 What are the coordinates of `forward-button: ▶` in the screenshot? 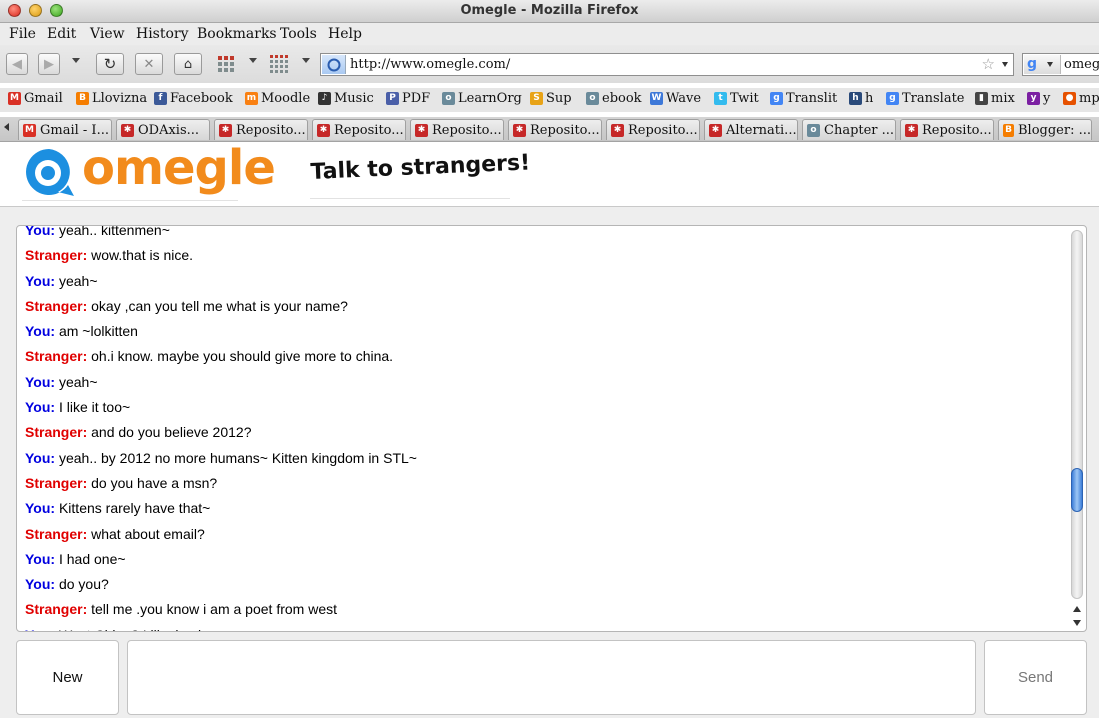 It's located at (49, 64).